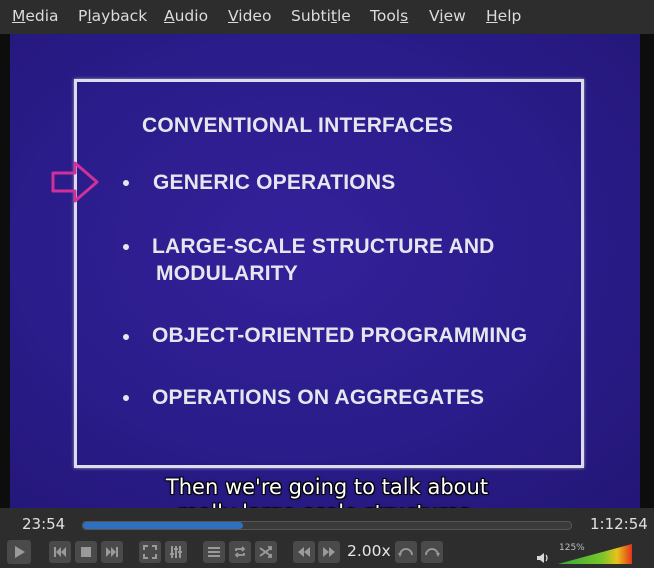 Image resolution: width=654 pixels, height=568 pixels. What do you see at coordinates (619, 524) in the screenshot?
I see `total-time: 1:12:54` at bounding box center [619, 524].